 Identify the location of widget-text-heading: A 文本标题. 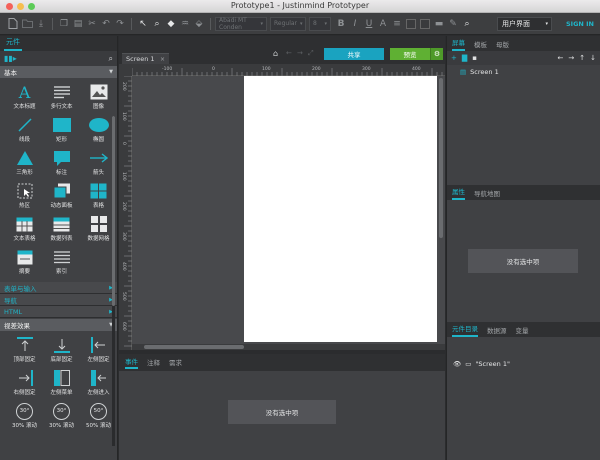
(24, 97).